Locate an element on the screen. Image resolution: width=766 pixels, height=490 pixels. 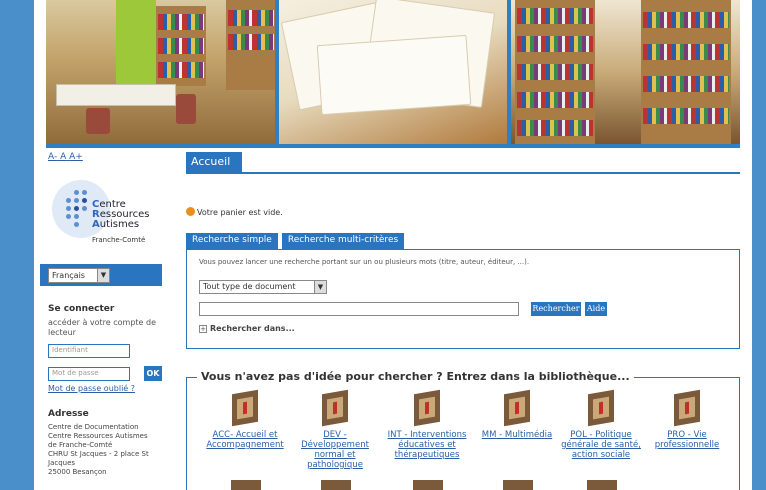
document-type-select: Tout type de document ▼ is located at coordinates (263, 287).